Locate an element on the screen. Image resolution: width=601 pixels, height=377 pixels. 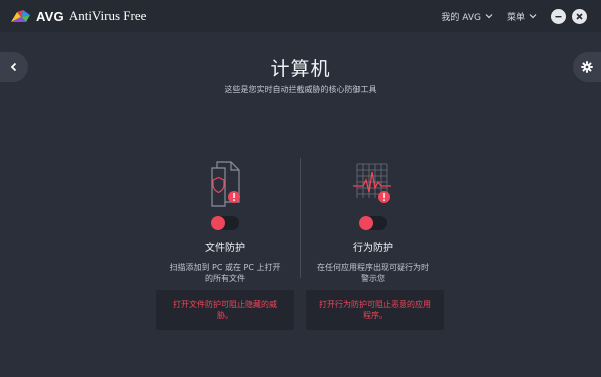
close-icon is located at coordinates (579, 16).